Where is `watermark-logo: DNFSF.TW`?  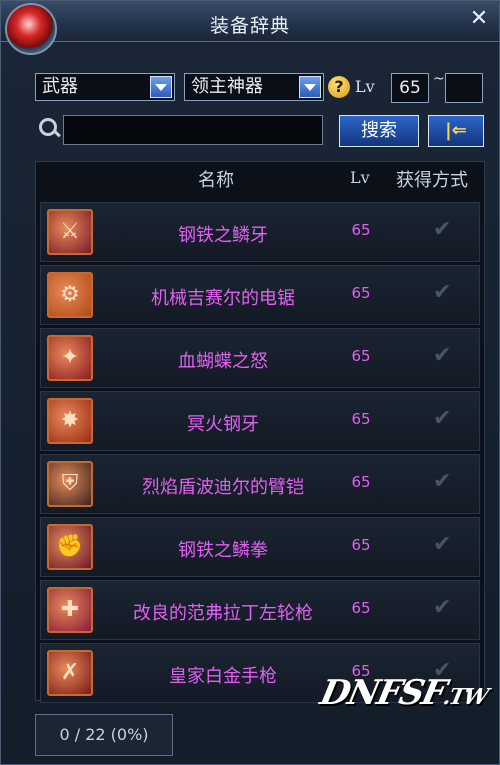 watermark-logo: DNFSF.TW is located at coordinates (404, 693).